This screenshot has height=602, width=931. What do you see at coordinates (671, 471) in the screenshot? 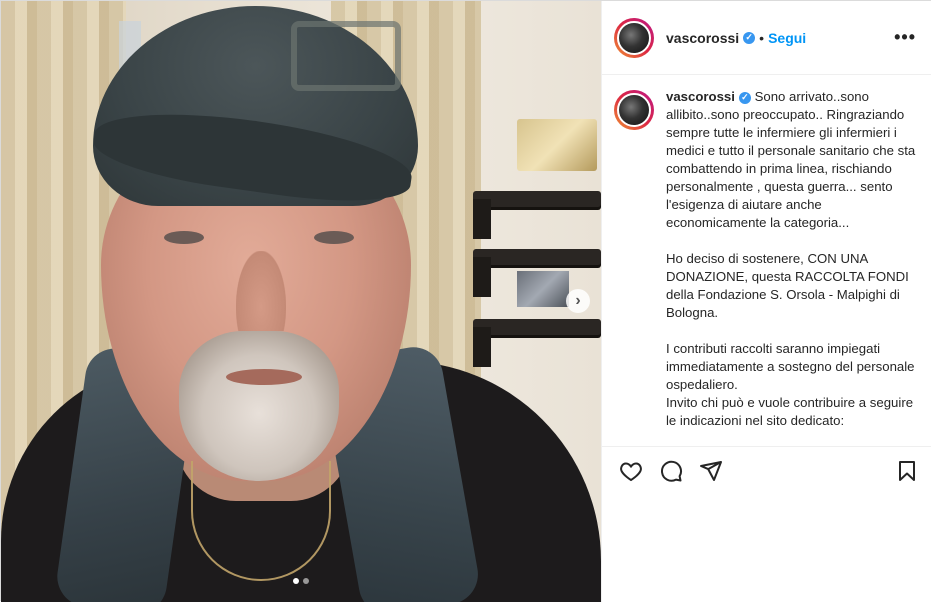
I see `comment-icon` at bounding box center [671, 471].